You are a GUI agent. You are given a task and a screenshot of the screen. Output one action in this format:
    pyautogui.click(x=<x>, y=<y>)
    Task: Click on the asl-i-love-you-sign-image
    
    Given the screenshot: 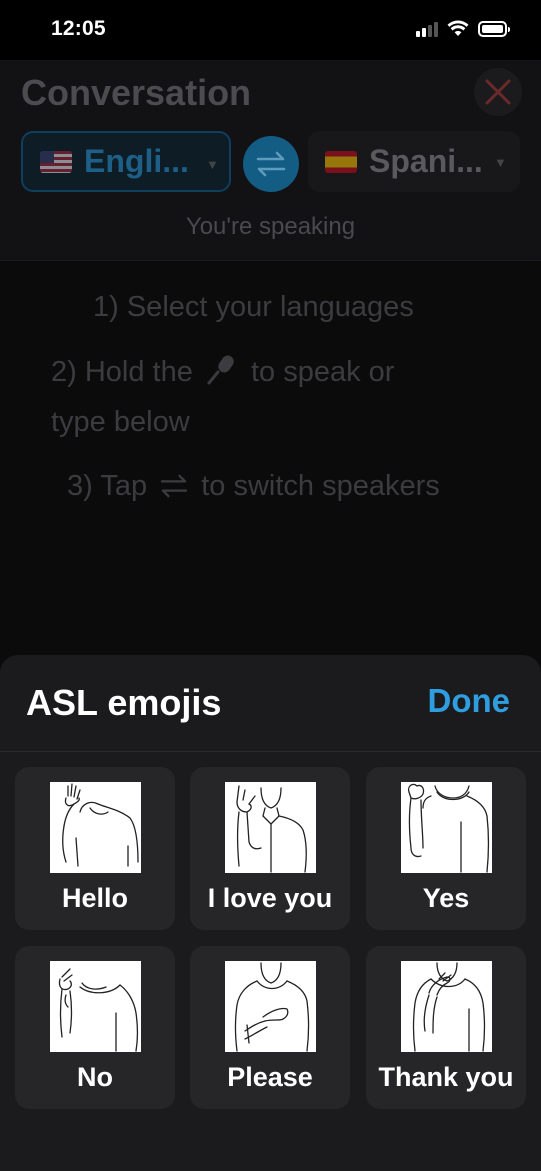 What is the action you would take?
    pyautogui.click(x=270, y=827)
    